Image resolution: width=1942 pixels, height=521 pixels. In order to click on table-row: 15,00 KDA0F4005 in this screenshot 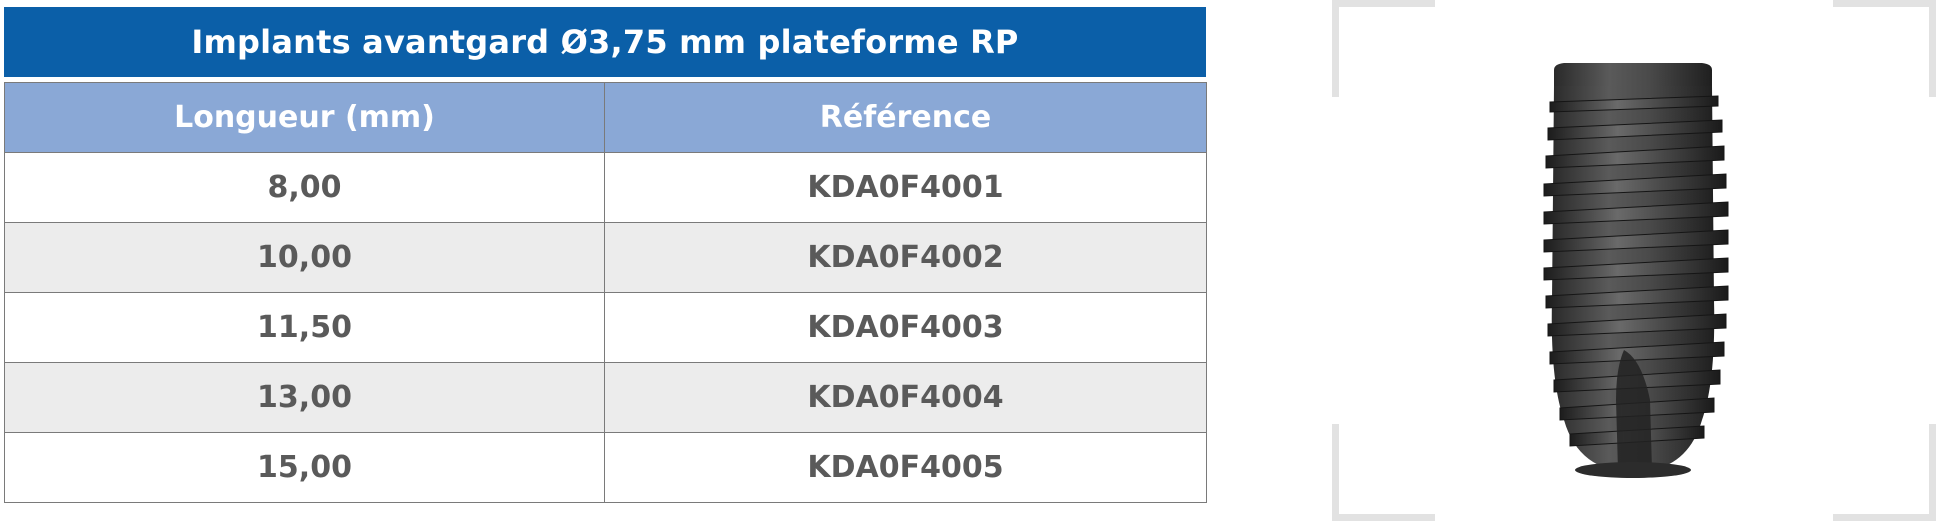, I will do `click(605, 467)`.